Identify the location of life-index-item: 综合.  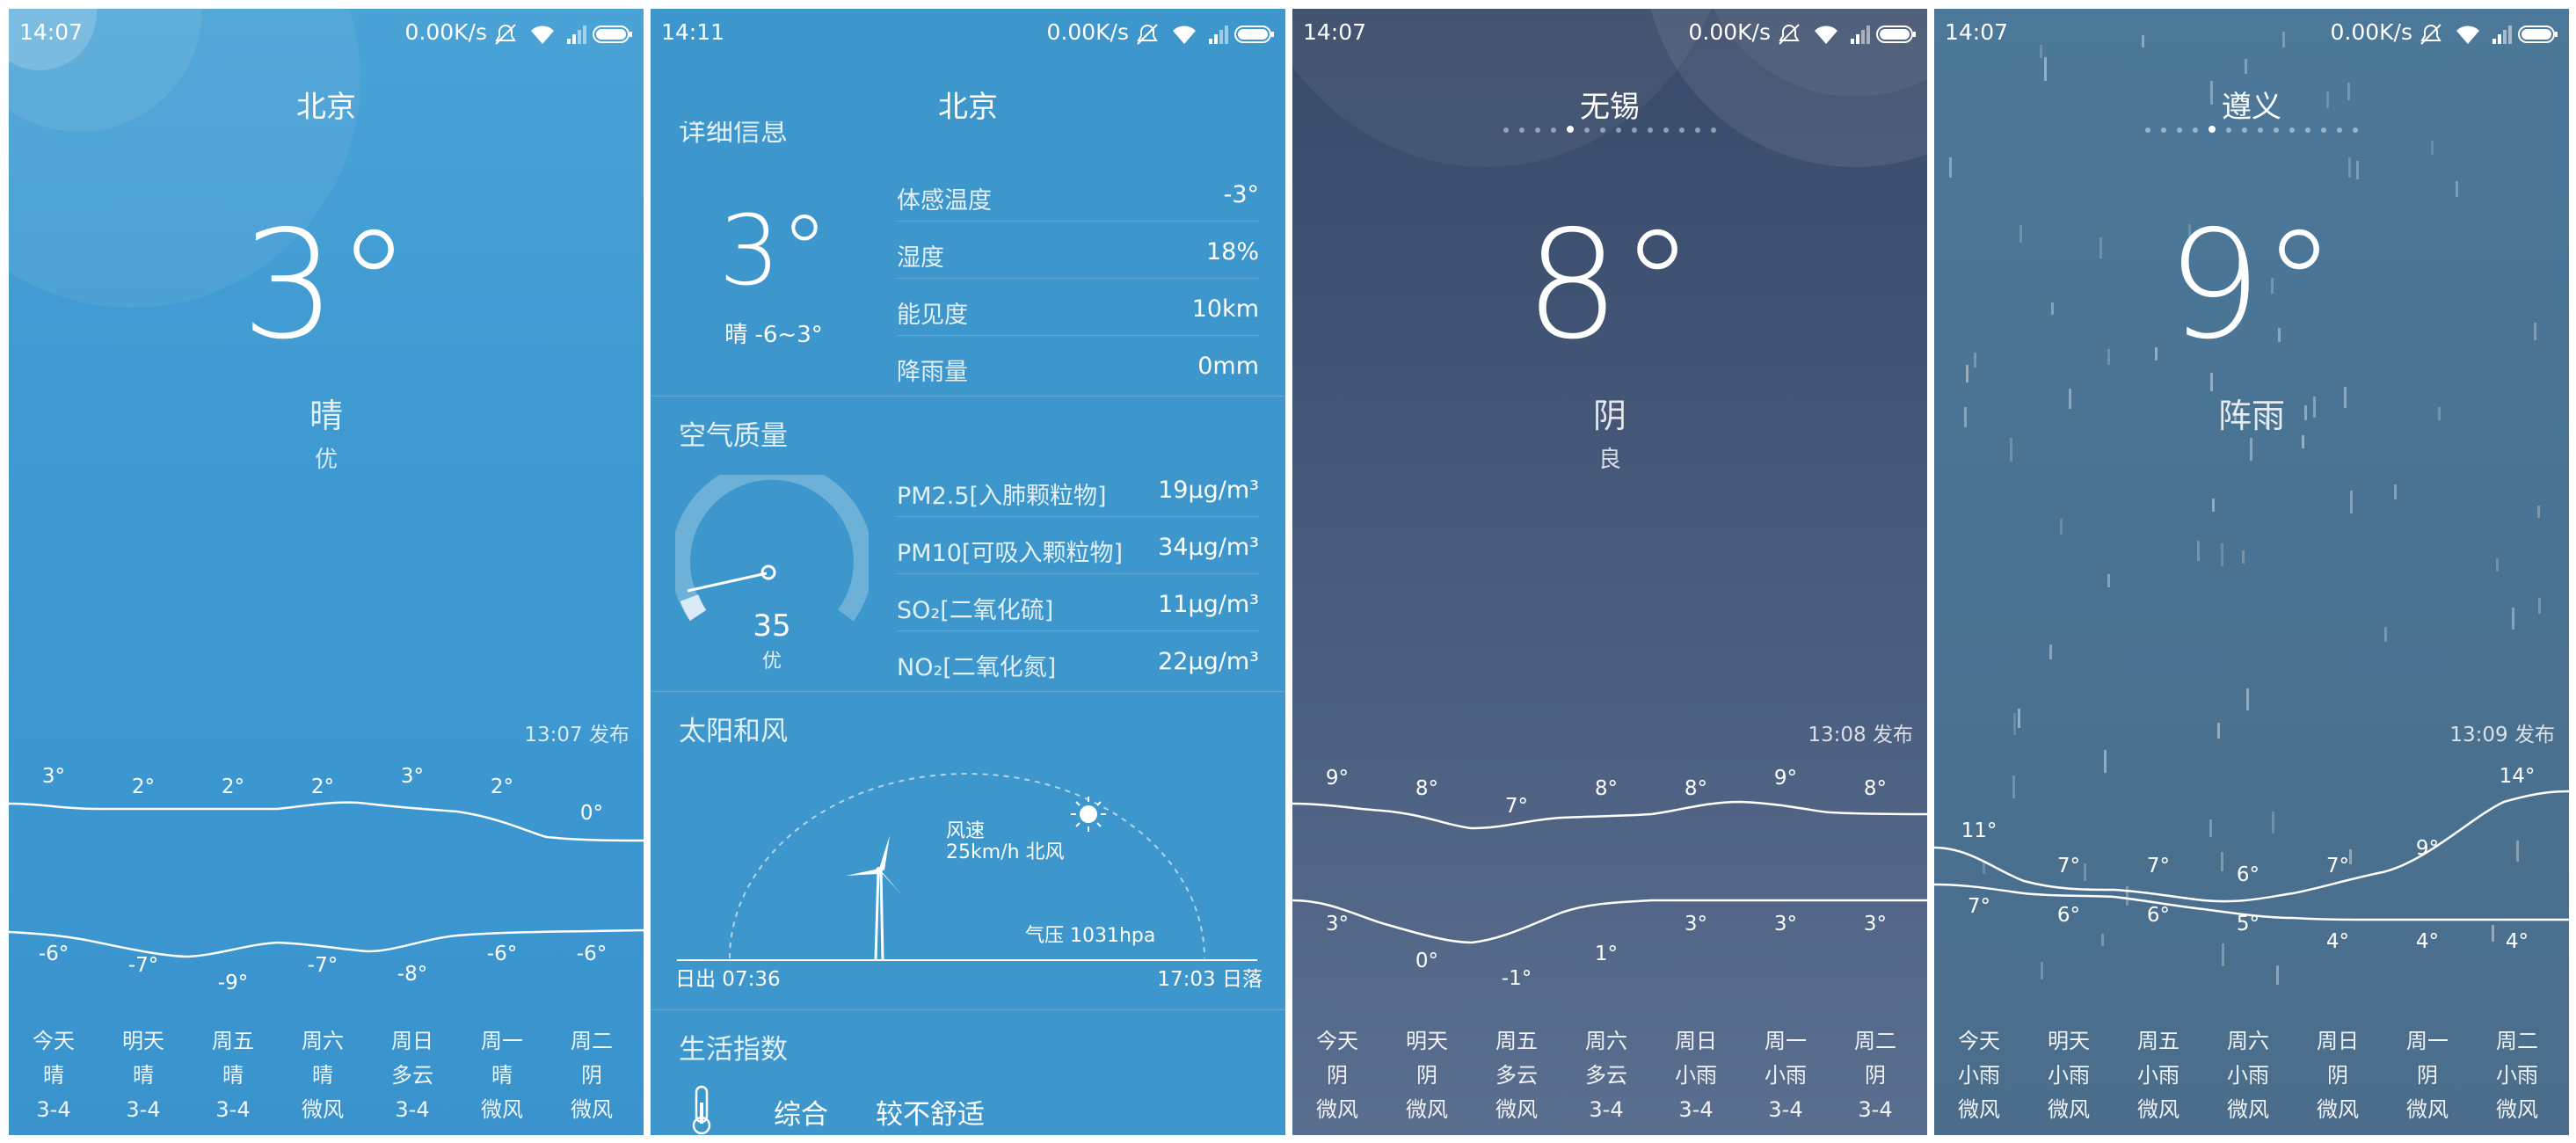
(801, 1112).